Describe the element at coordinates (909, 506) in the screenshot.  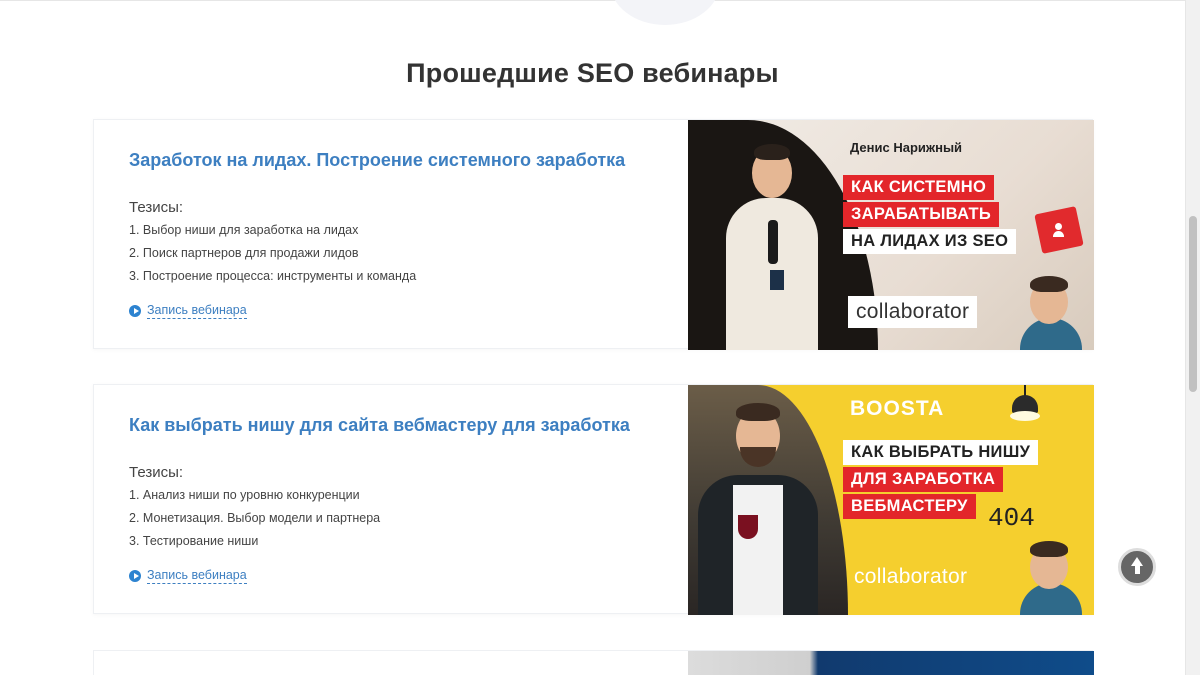
I see `banner-headline-line: ВЕБМАСТЕРУ` at that location.